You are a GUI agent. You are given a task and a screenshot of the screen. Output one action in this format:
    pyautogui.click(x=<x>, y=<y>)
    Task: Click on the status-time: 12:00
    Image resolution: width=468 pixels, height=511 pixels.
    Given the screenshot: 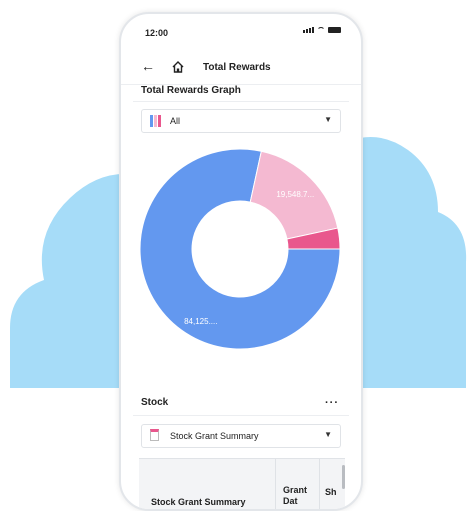 What is the action you would take?
    pyautogui.click(x=157, y=33)
    